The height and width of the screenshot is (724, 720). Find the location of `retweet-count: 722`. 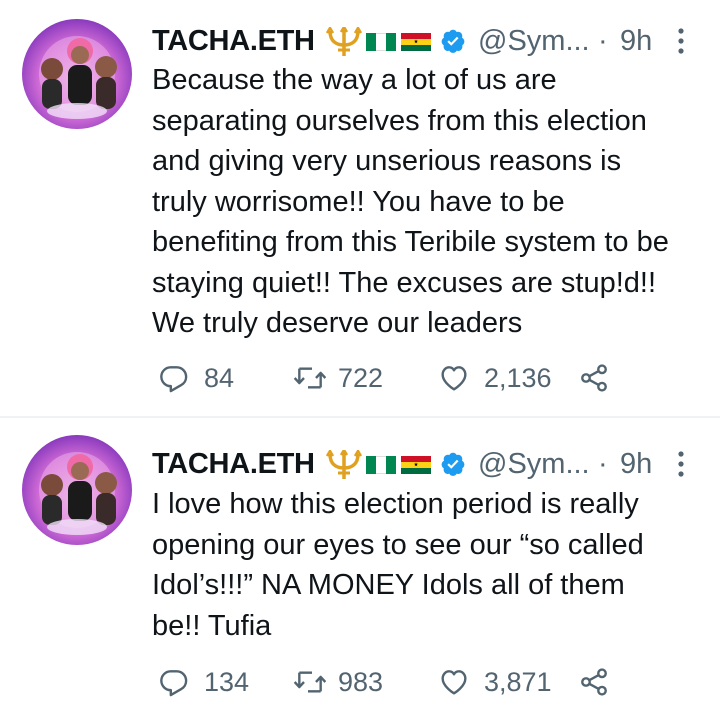

retweet-count: 722 is located at coordinates (361, 377).